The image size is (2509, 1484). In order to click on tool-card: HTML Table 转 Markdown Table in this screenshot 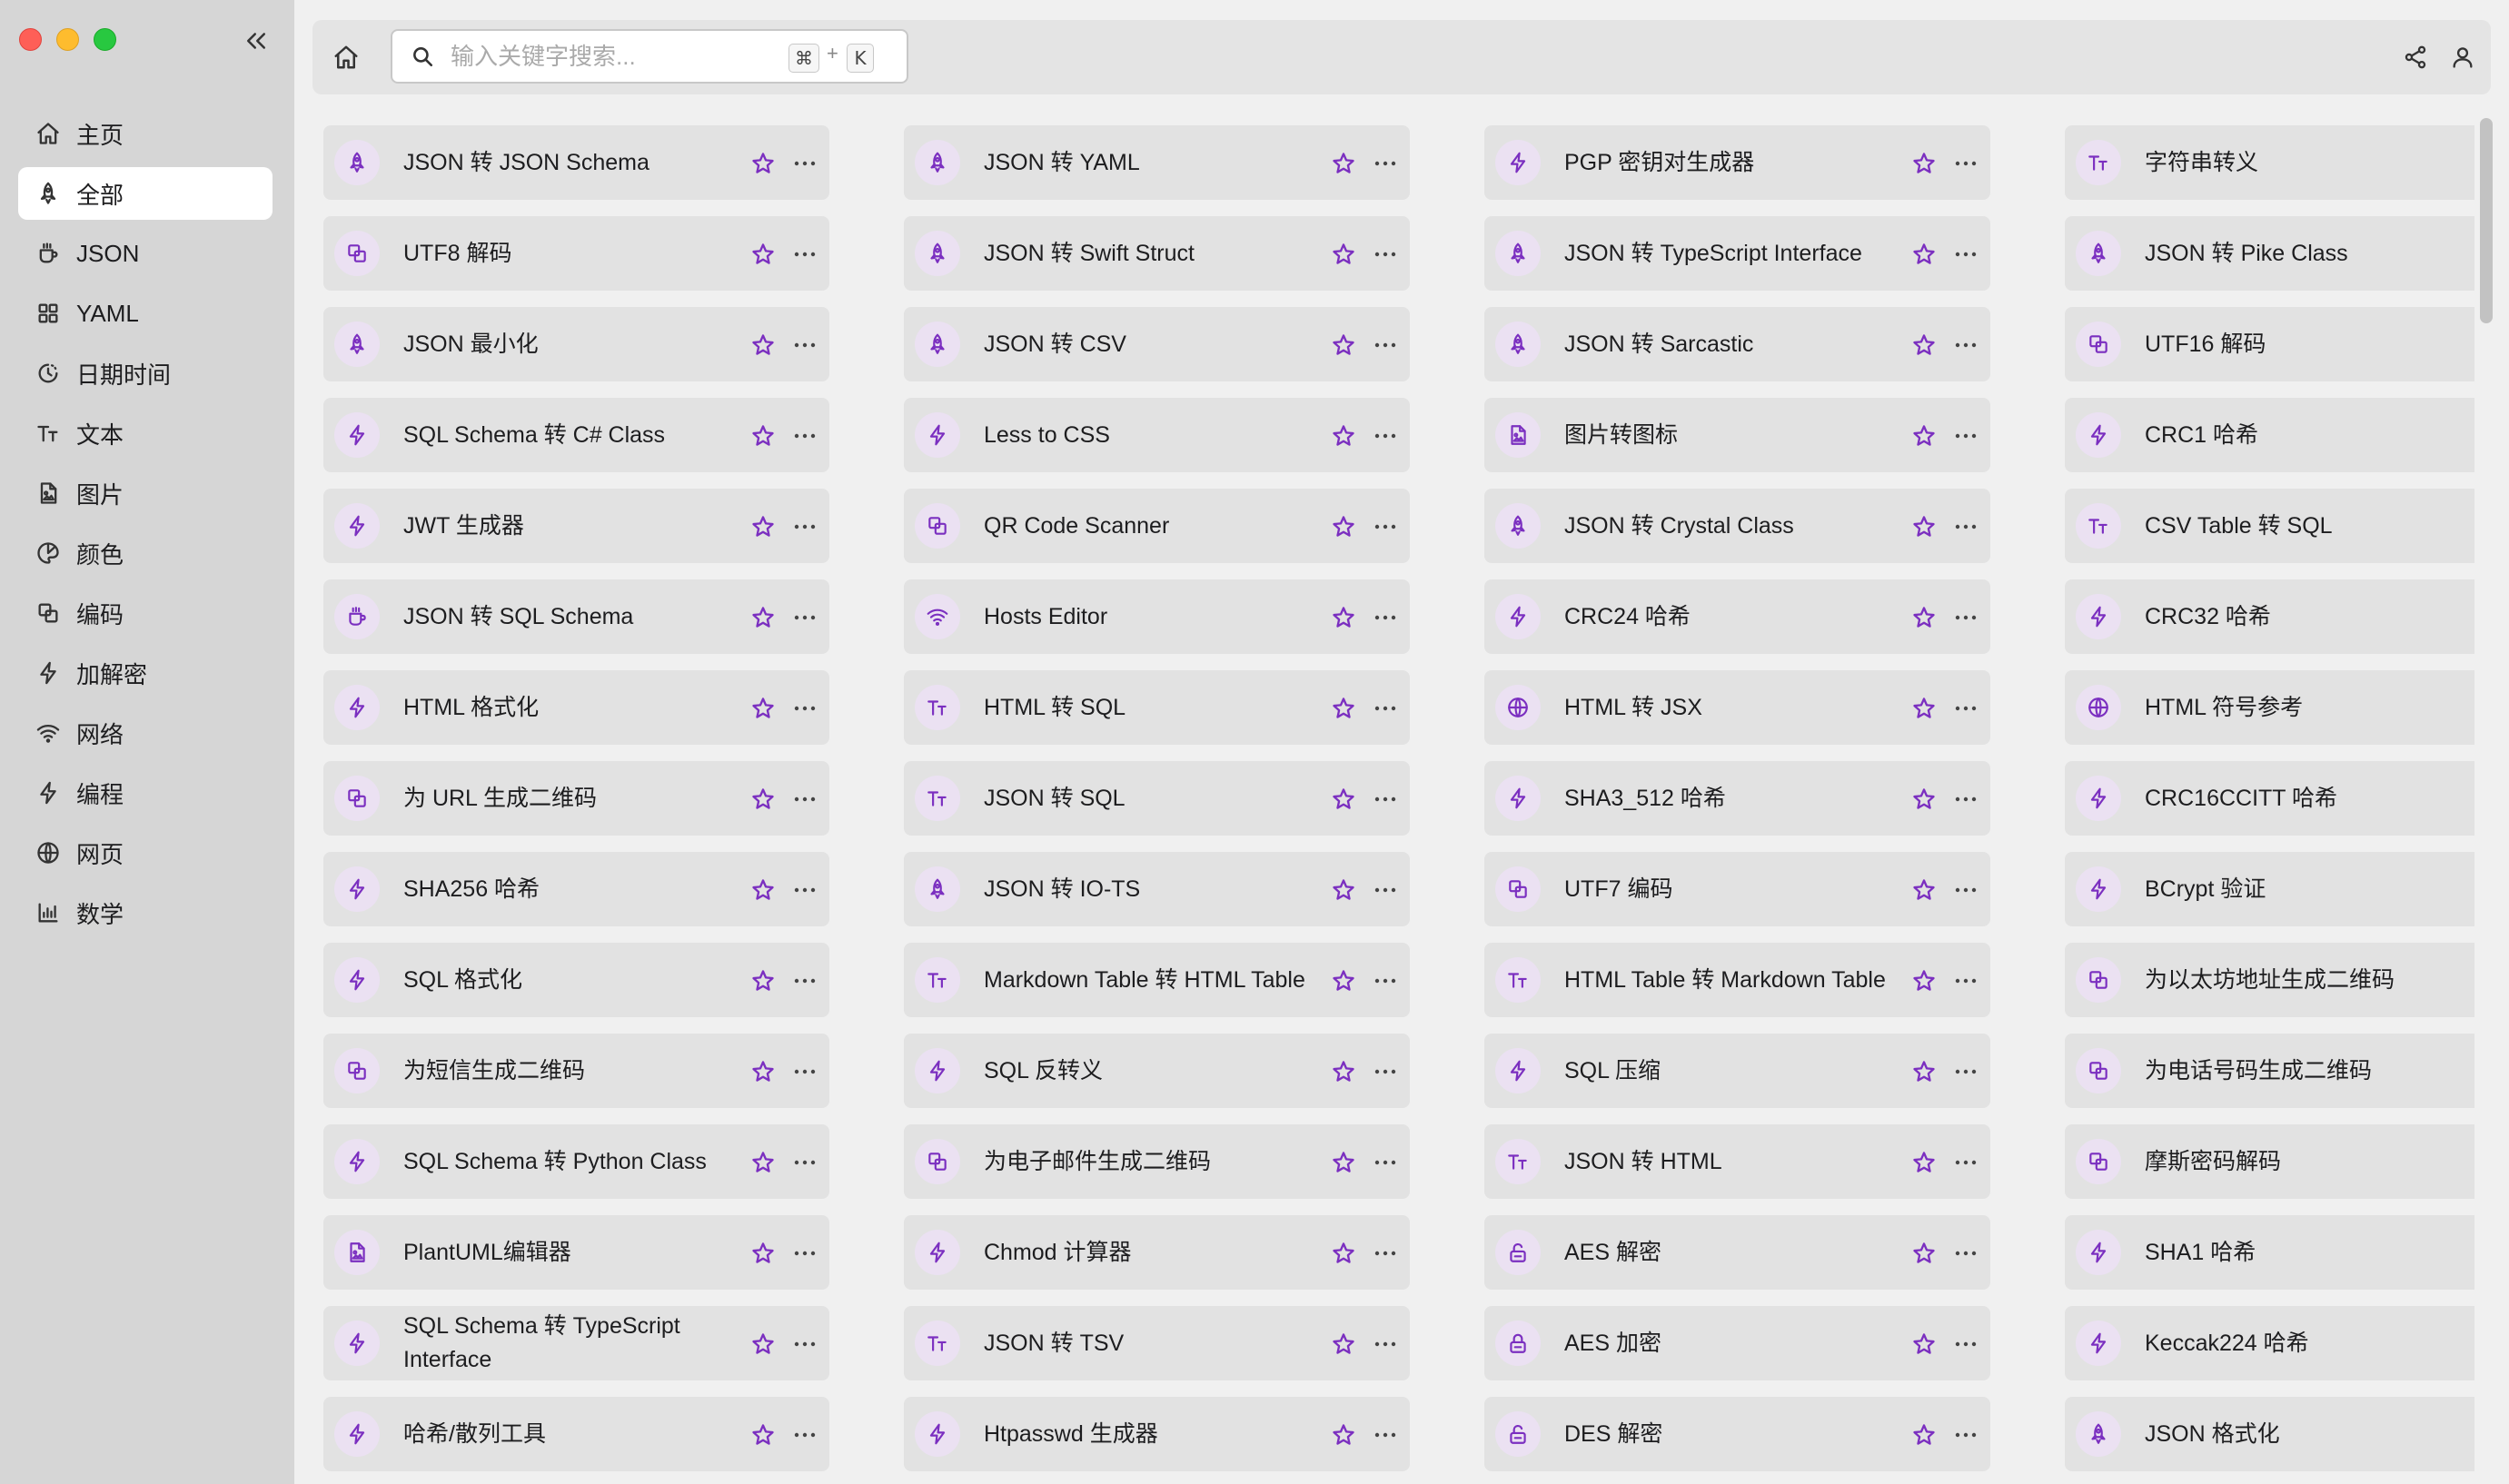, I will do `click(1737, 980)`.